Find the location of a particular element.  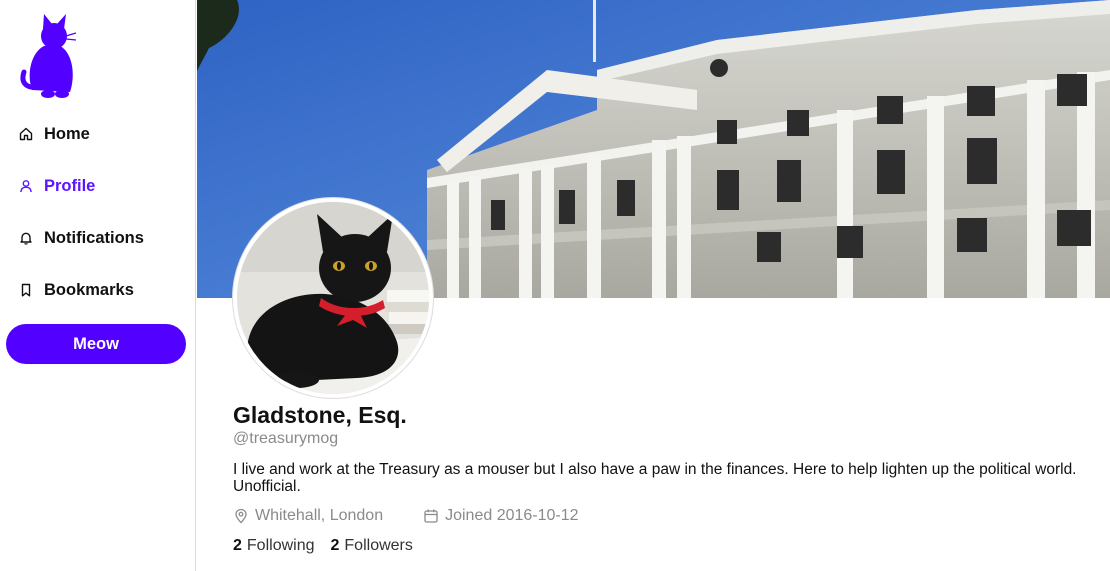

following-label: Following is located at coordinates (280, 545).